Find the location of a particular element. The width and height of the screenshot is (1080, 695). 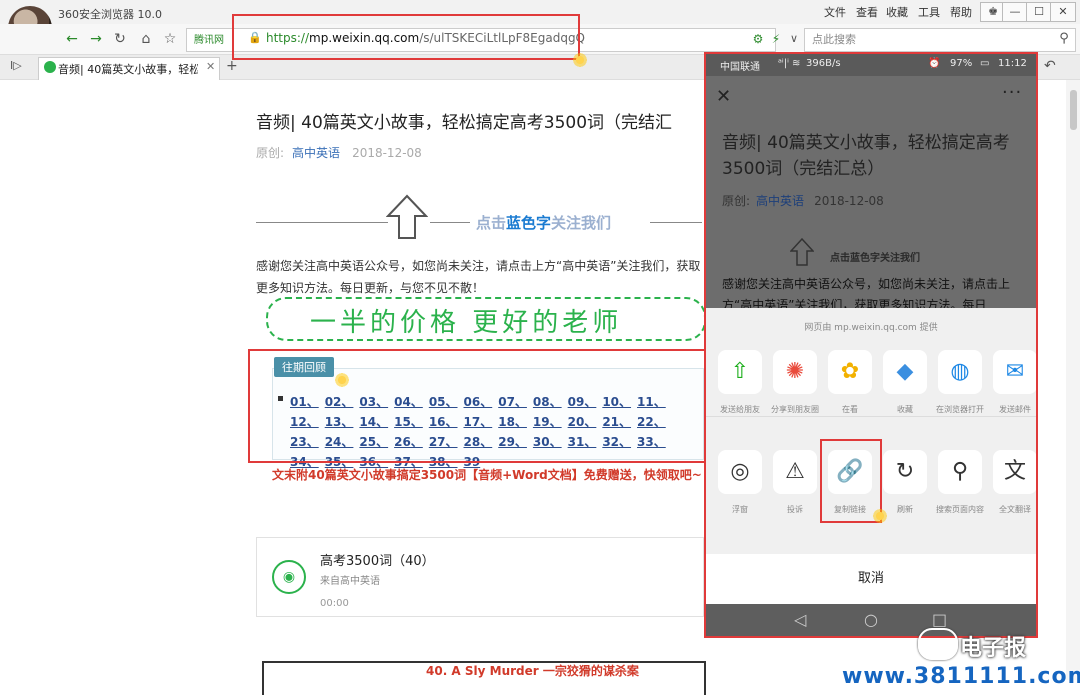

float-window-icon: ◎ is located at coordinates (740, 472).